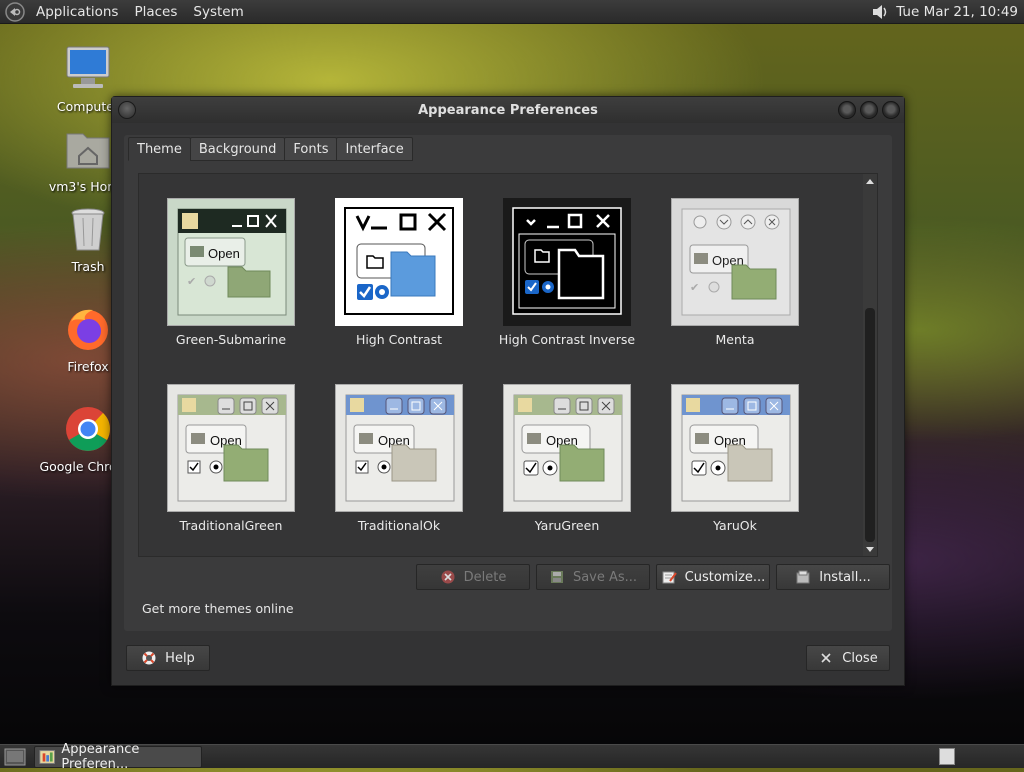  I want to click on home-folder-icon, so click(88, 151).